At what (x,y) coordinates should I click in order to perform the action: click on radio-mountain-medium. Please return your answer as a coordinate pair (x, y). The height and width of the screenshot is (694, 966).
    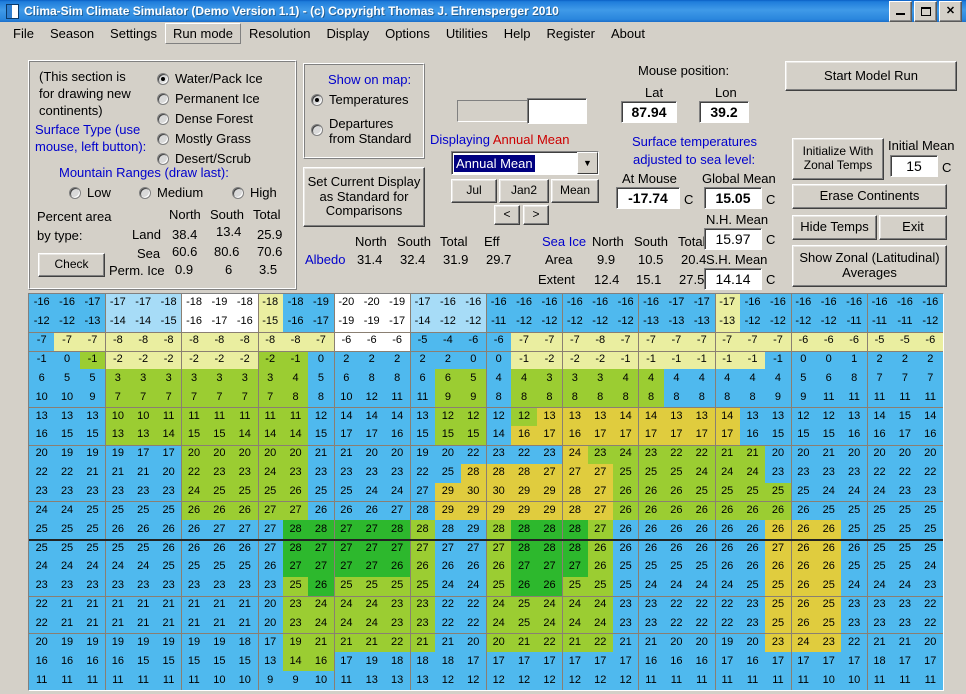
    Looking at the image, I should click on (145, 192).